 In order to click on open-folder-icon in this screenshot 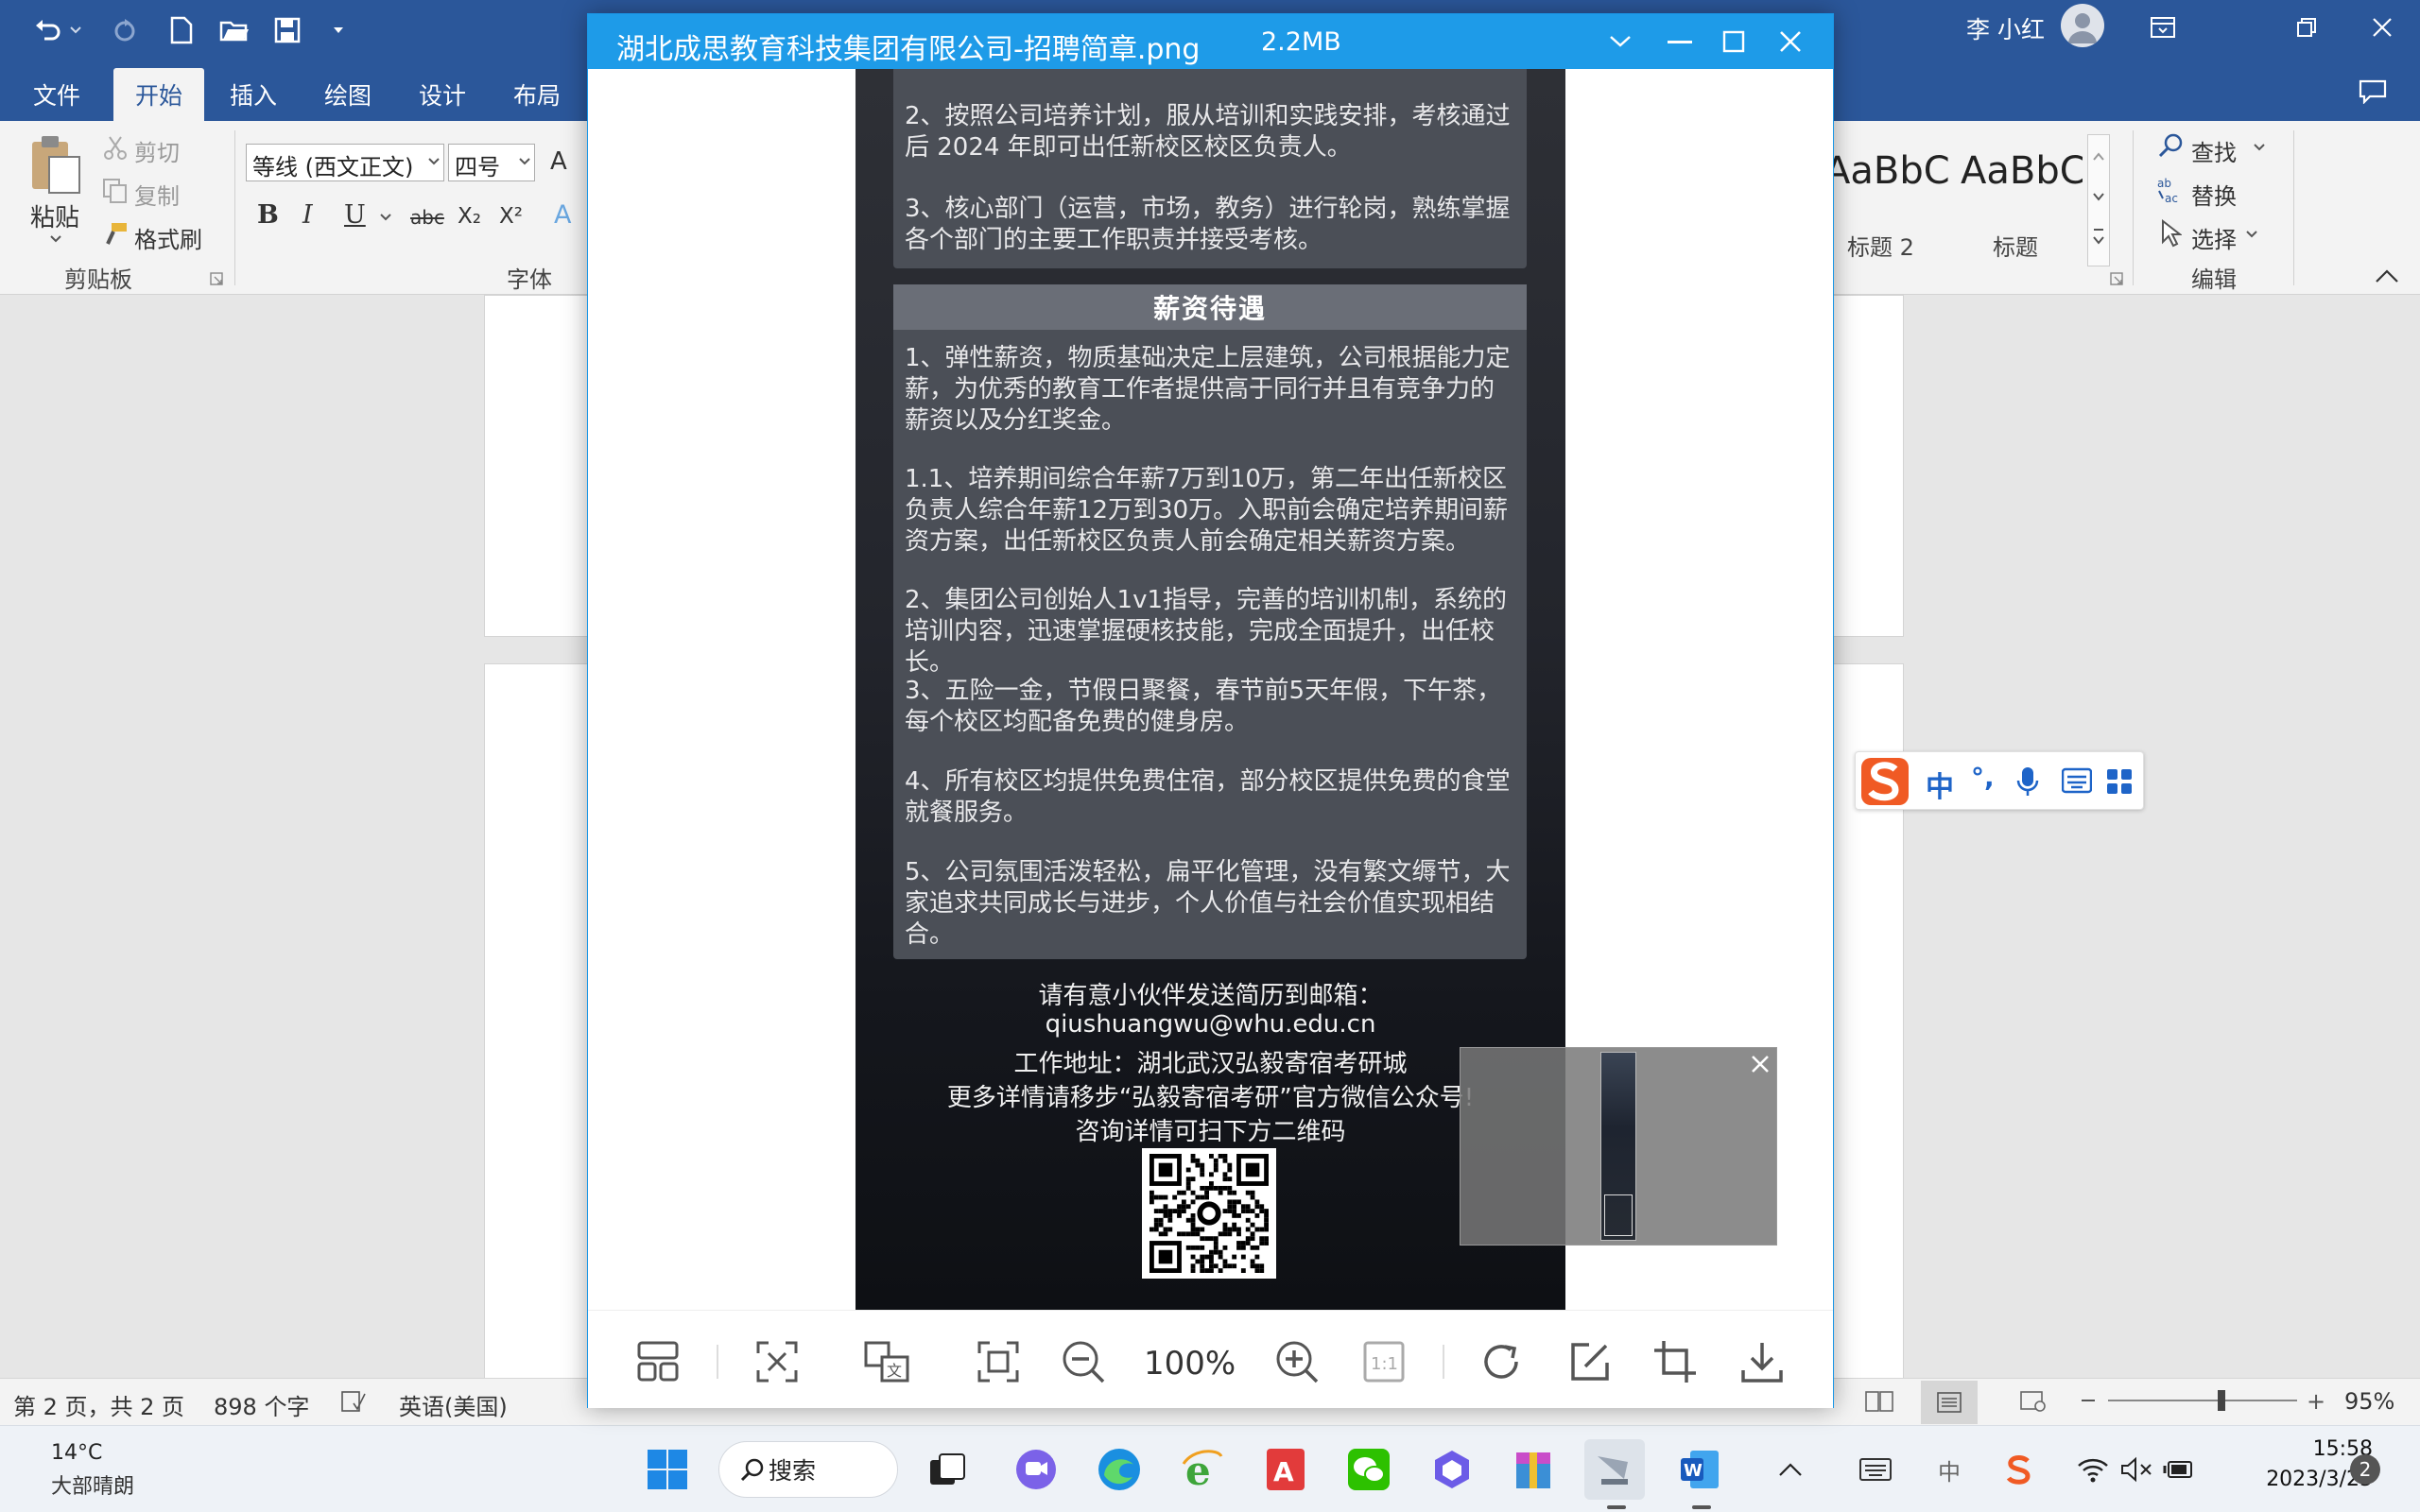, I will do `click(234, 30)`.